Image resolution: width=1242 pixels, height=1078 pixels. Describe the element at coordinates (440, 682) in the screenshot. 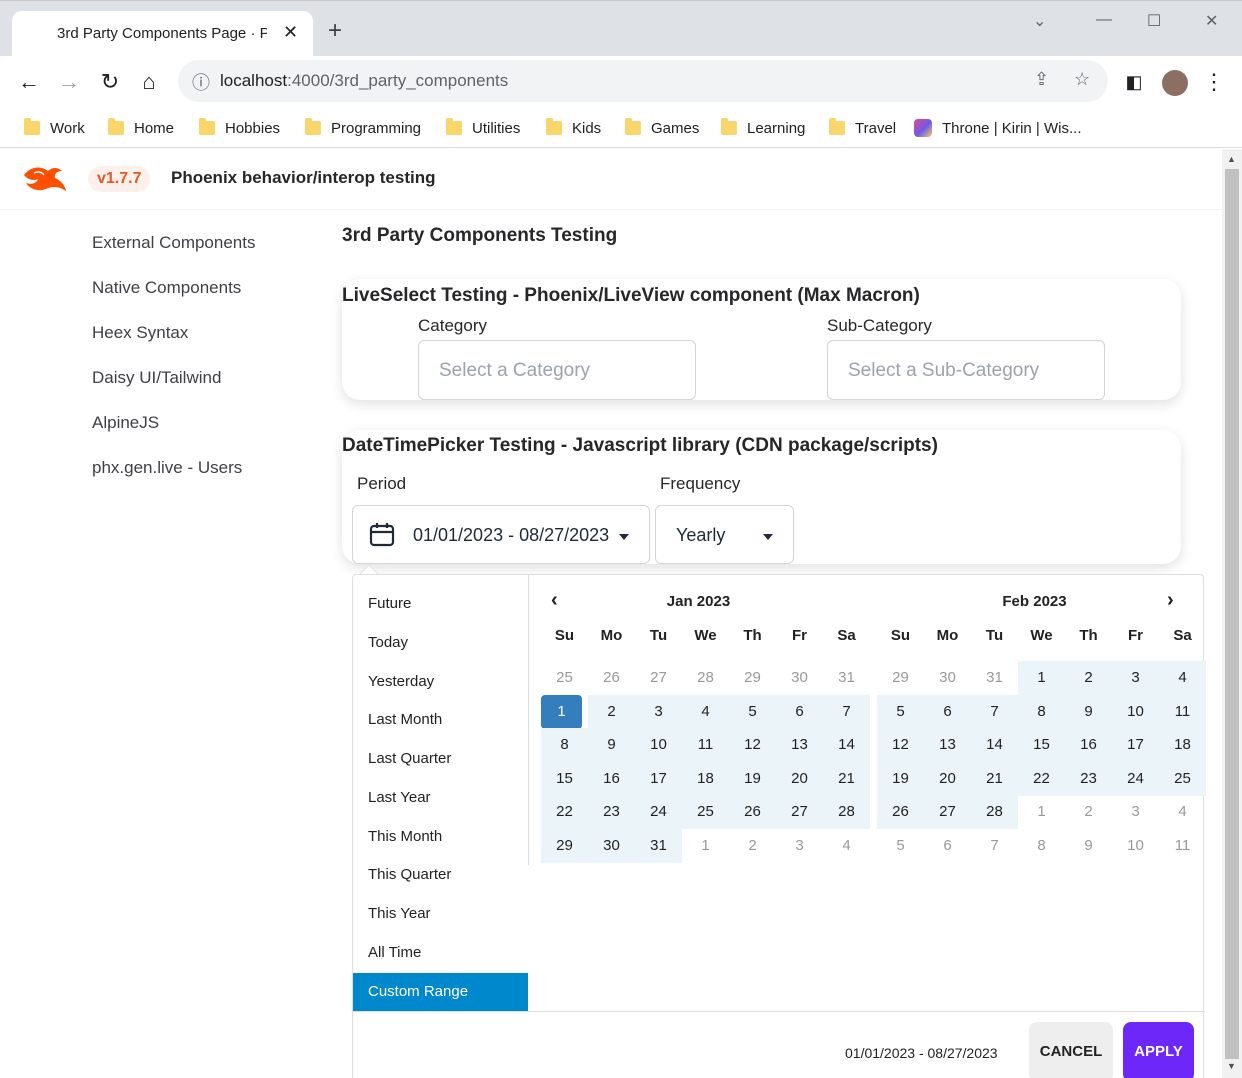

I see `range-yesterday: Yesterday` at that location.